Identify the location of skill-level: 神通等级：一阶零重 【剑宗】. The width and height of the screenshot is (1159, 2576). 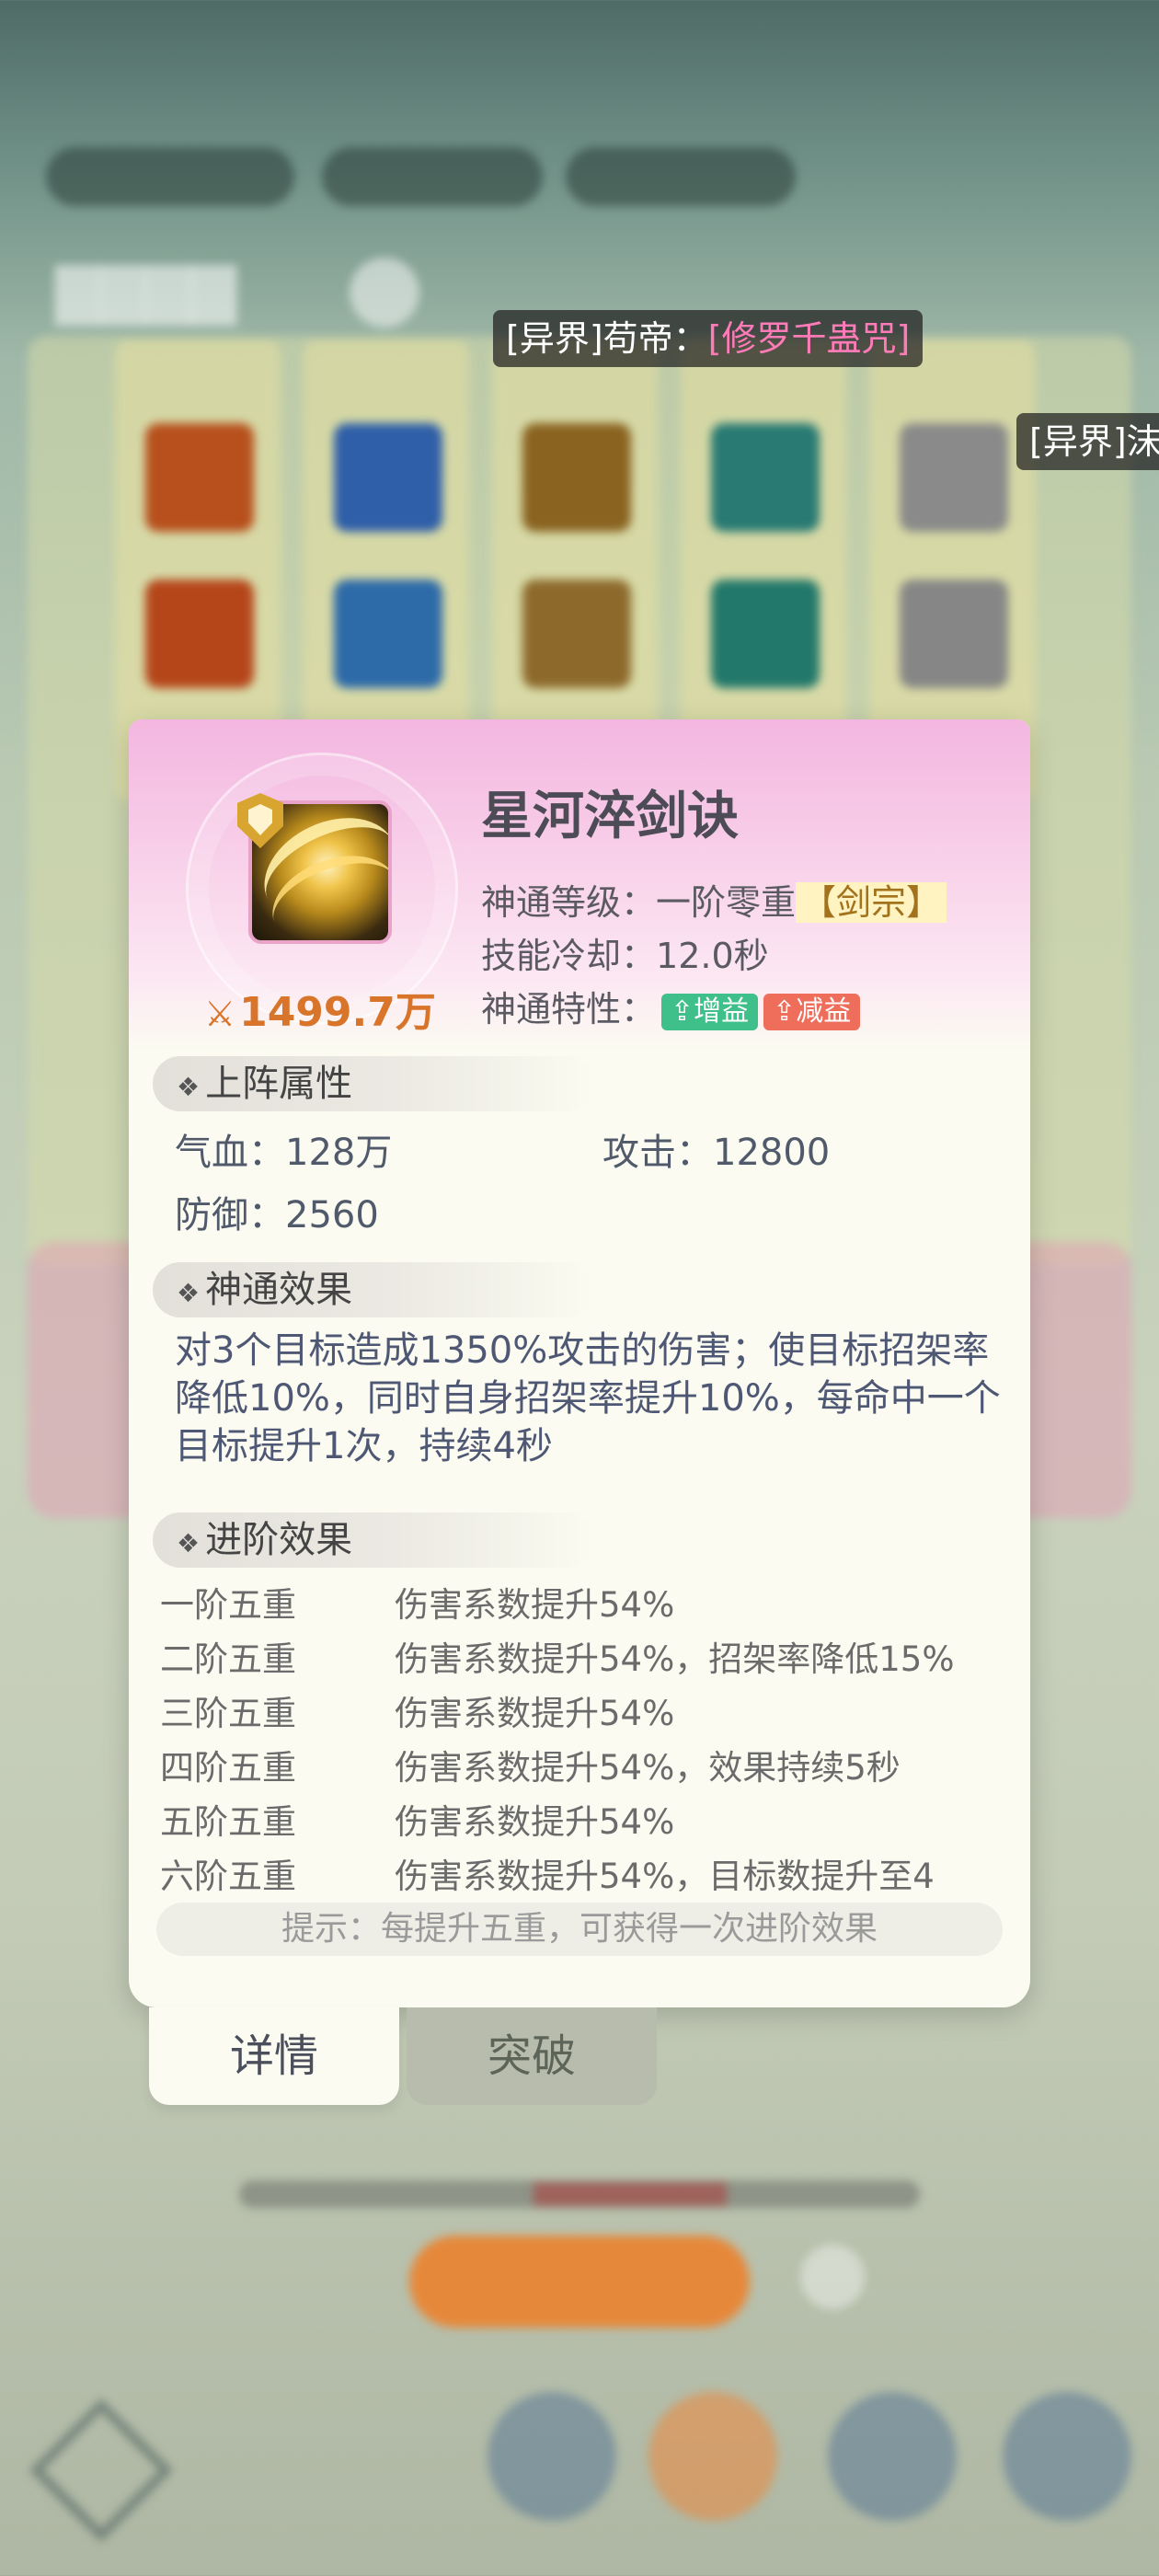
(714, 899).